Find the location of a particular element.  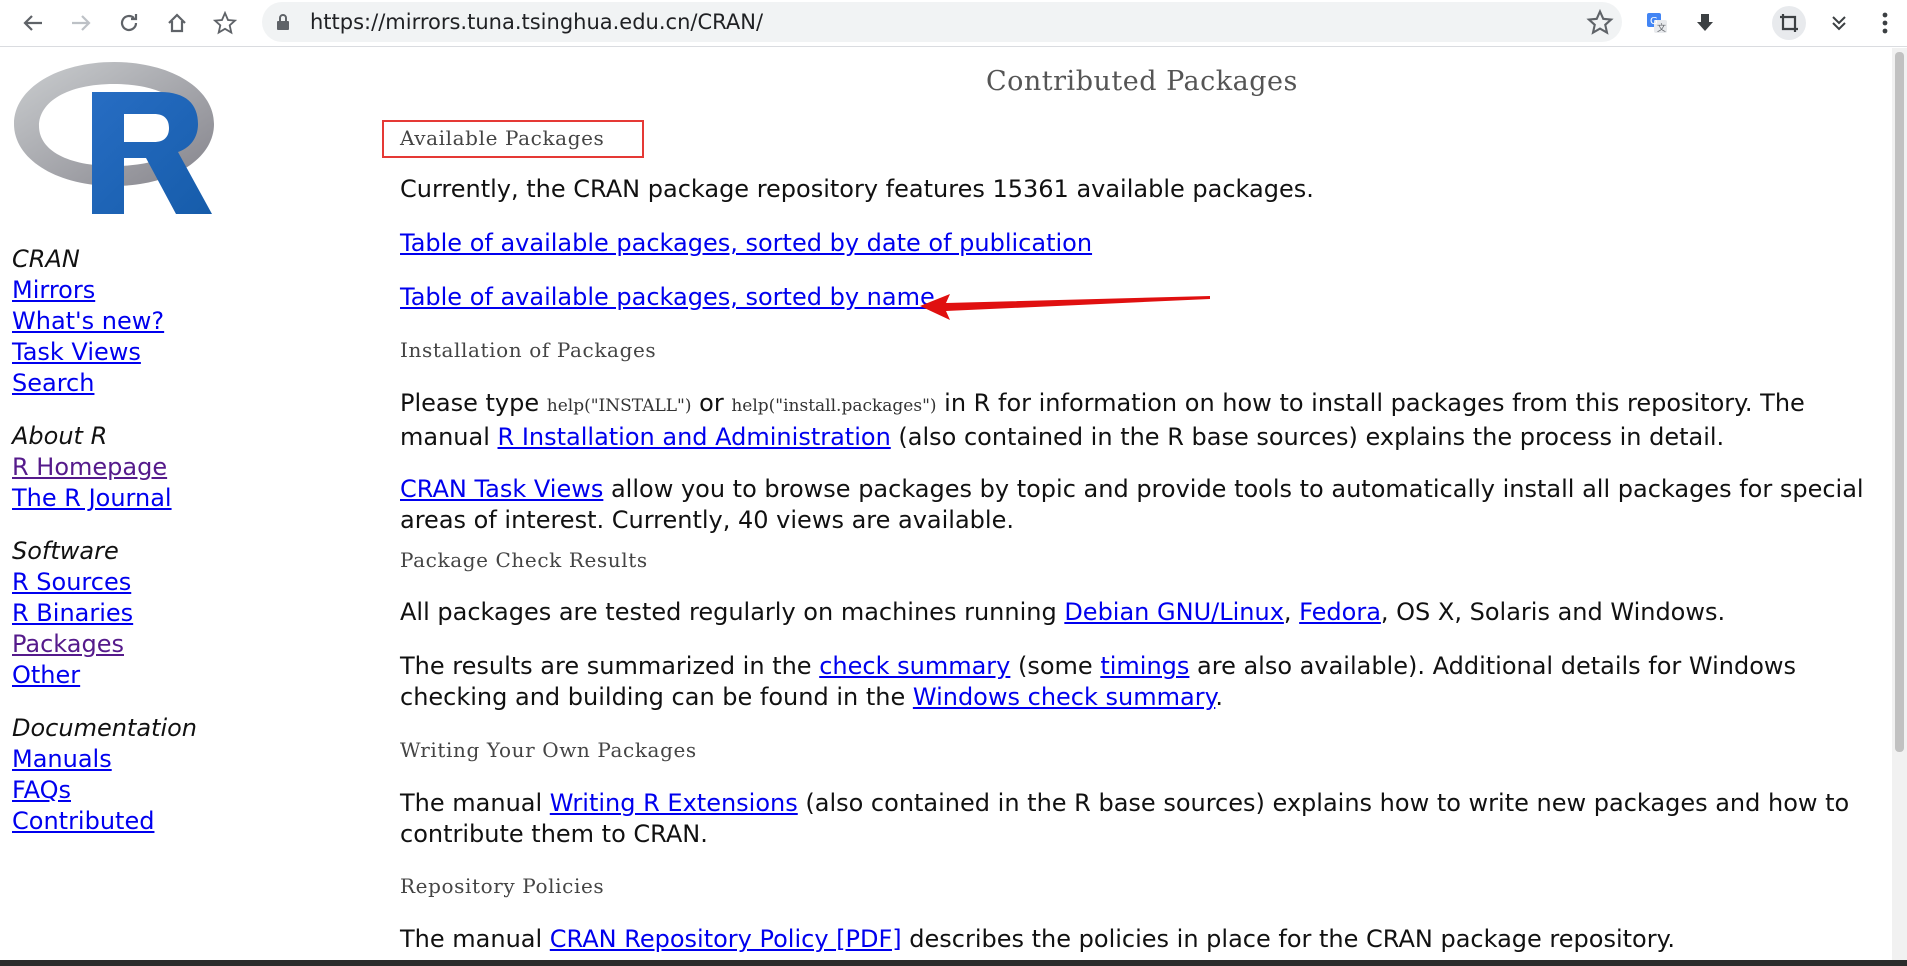

install-text-1: Please type is located at coordinates (473, 403).